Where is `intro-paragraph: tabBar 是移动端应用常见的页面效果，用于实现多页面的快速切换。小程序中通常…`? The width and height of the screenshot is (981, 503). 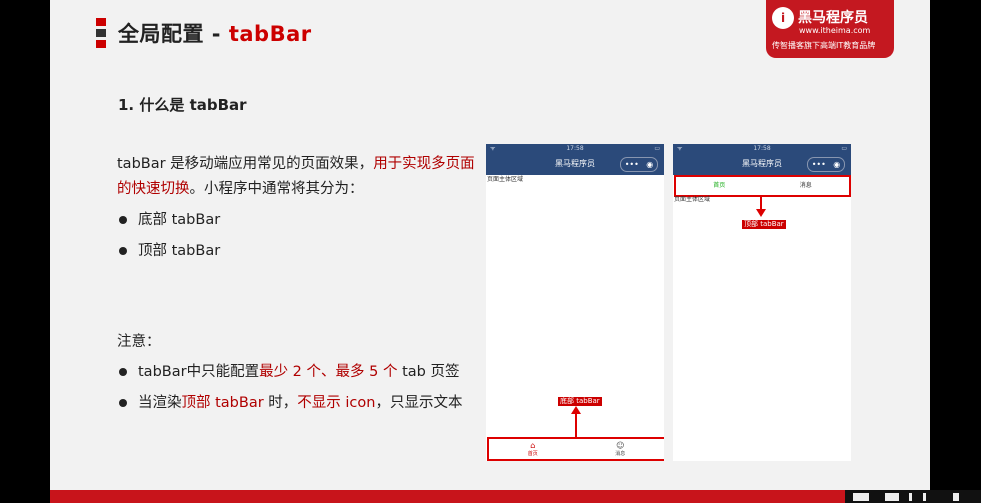 intro-paragraph: tabBar 是移动端应用常见的页面效果，用于实现多页面的快速切换。小程序中通常… is located at coordinates (302, 177).